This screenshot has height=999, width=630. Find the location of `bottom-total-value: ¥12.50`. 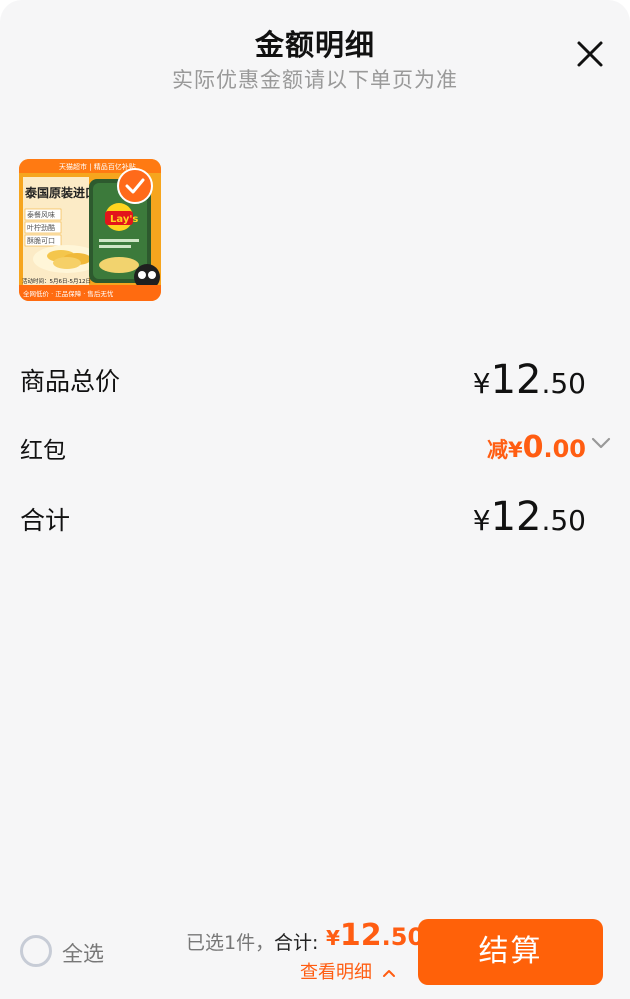

bottom-total-value: ¥12.50 is located at coordinates (375, 935).